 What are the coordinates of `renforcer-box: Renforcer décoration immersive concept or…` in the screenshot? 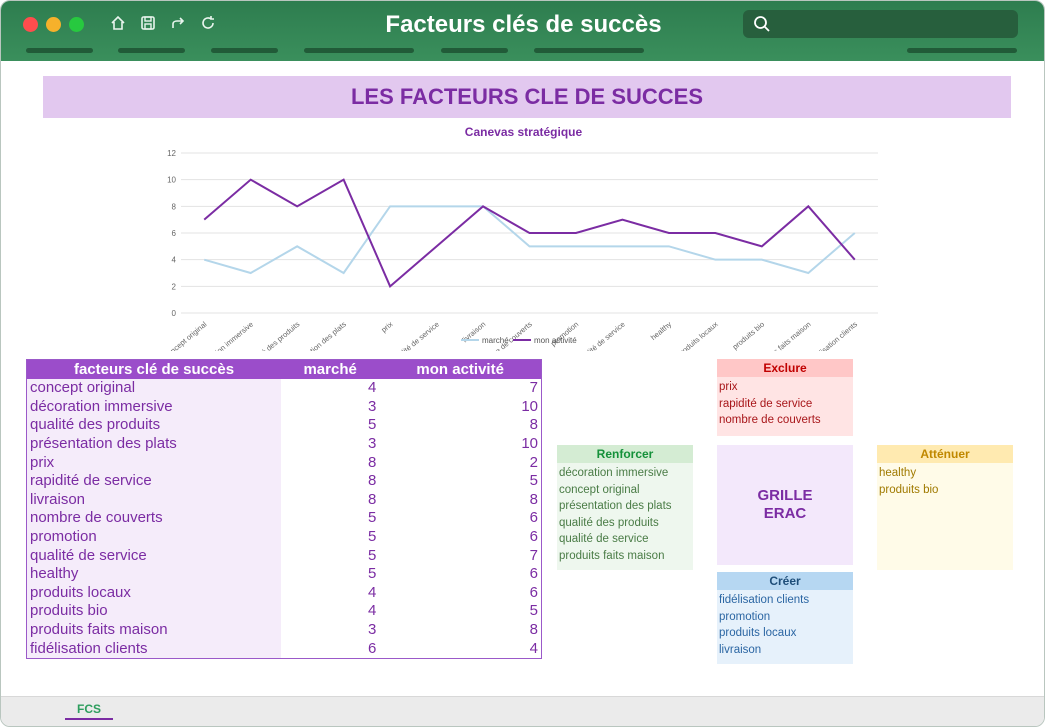 It's located at (625, 507).